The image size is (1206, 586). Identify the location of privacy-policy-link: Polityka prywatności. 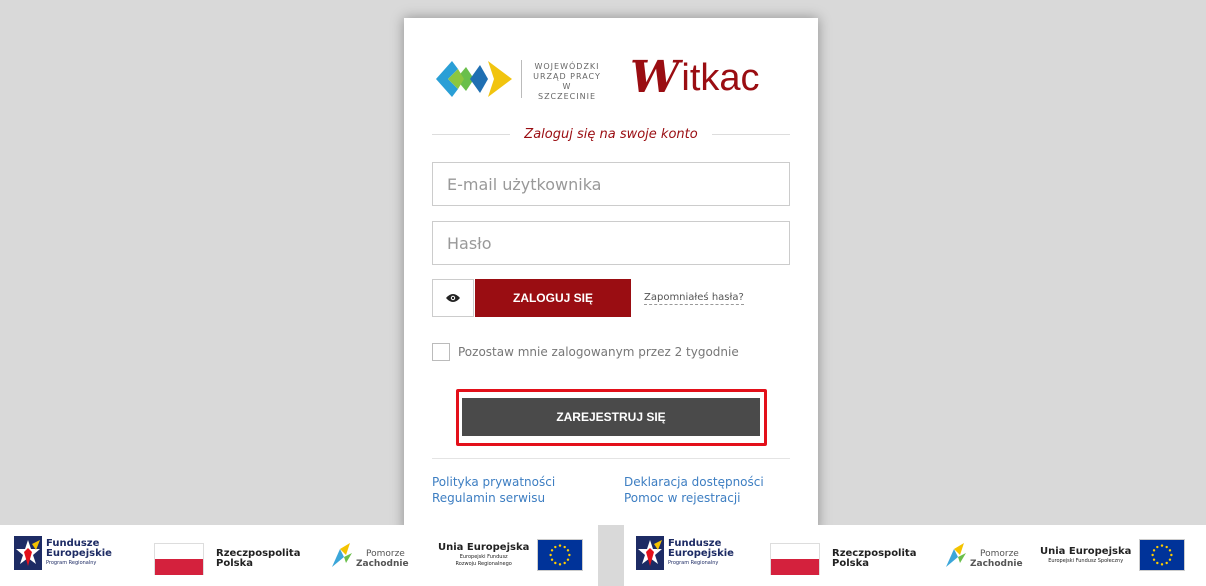
(493, 482).